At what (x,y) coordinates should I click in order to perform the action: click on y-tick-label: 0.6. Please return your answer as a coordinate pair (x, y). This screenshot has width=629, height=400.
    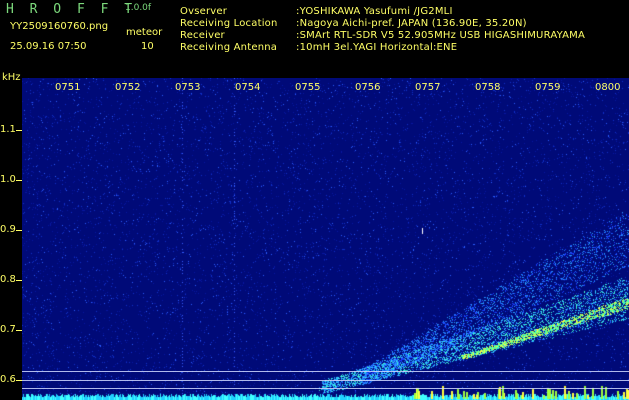
    Looking at the image, I should click on (8, 379).